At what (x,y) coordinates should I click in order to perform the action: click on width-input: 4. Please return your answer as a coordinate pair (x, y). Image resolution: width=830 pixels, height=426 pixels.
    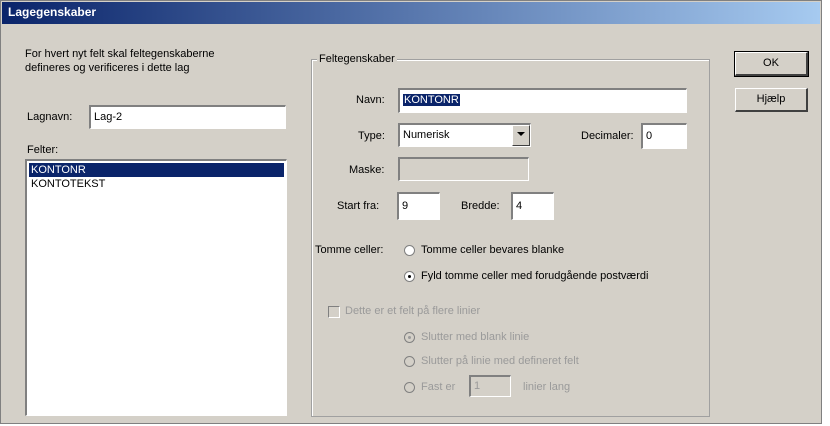
    Looking at the image, I should click on (532, 206).